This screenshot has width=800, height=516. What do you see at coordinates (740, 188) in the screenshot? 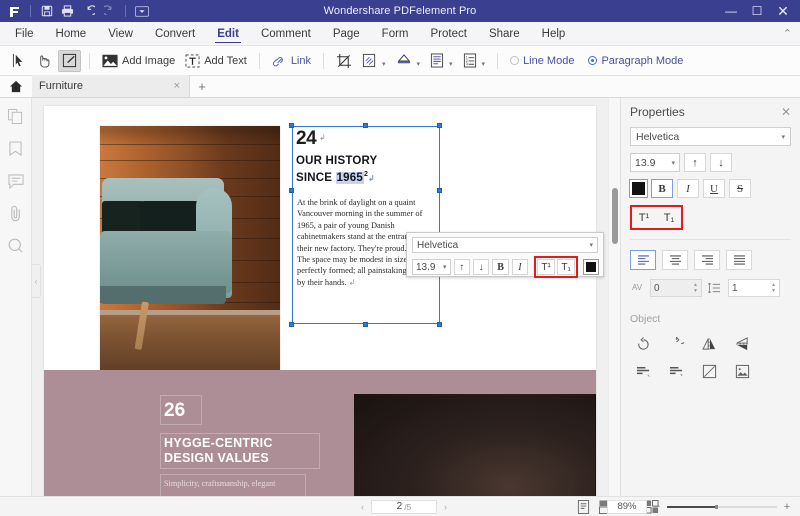
I see `properties-strikethrough-button: S` at bounding box center [740, 188].